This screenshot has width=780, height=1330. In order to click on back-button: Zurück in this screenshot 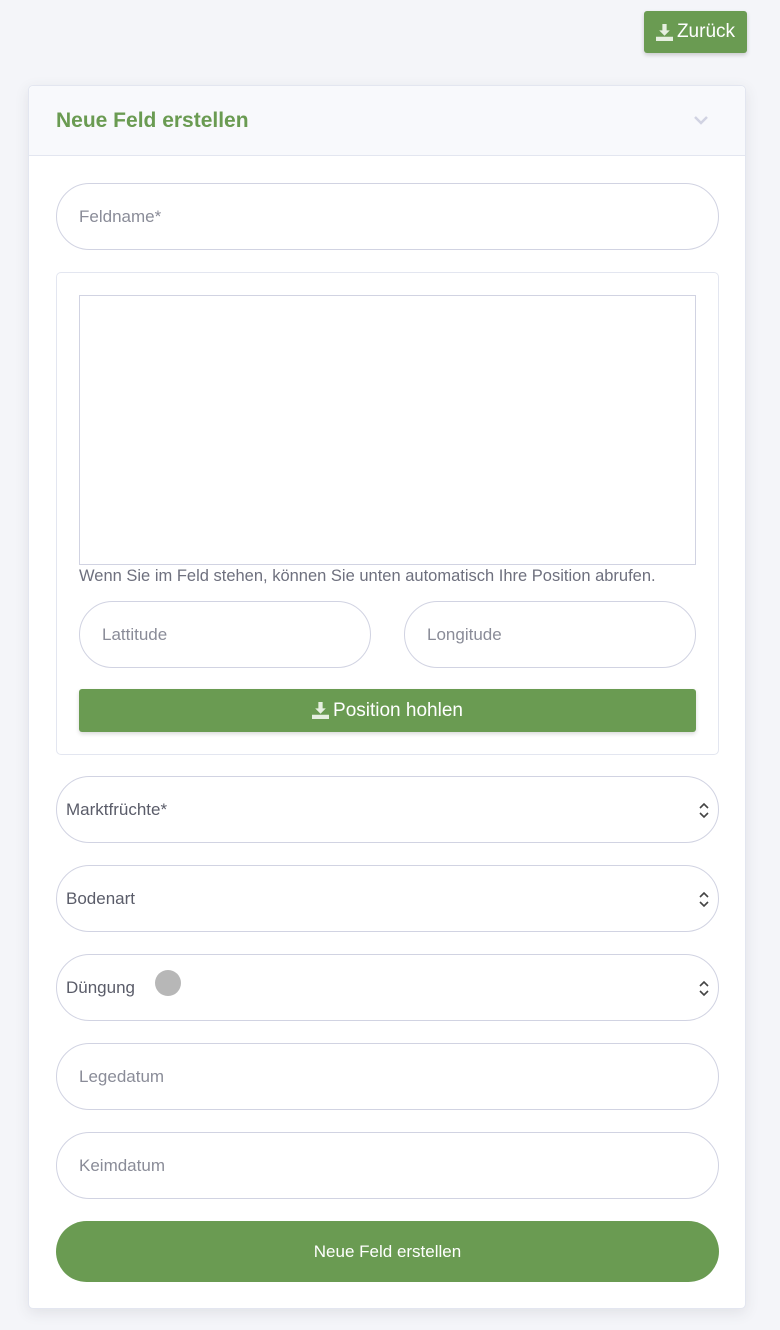, I will do `click(695, 32)`.